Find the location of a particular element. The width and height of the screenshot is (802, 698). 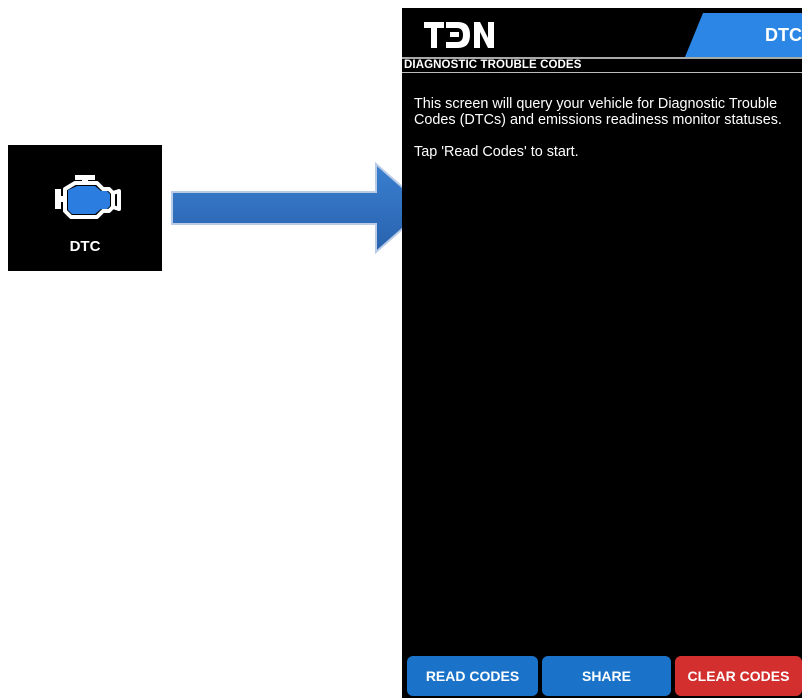

section-divider is located at coordinates (602, 72).